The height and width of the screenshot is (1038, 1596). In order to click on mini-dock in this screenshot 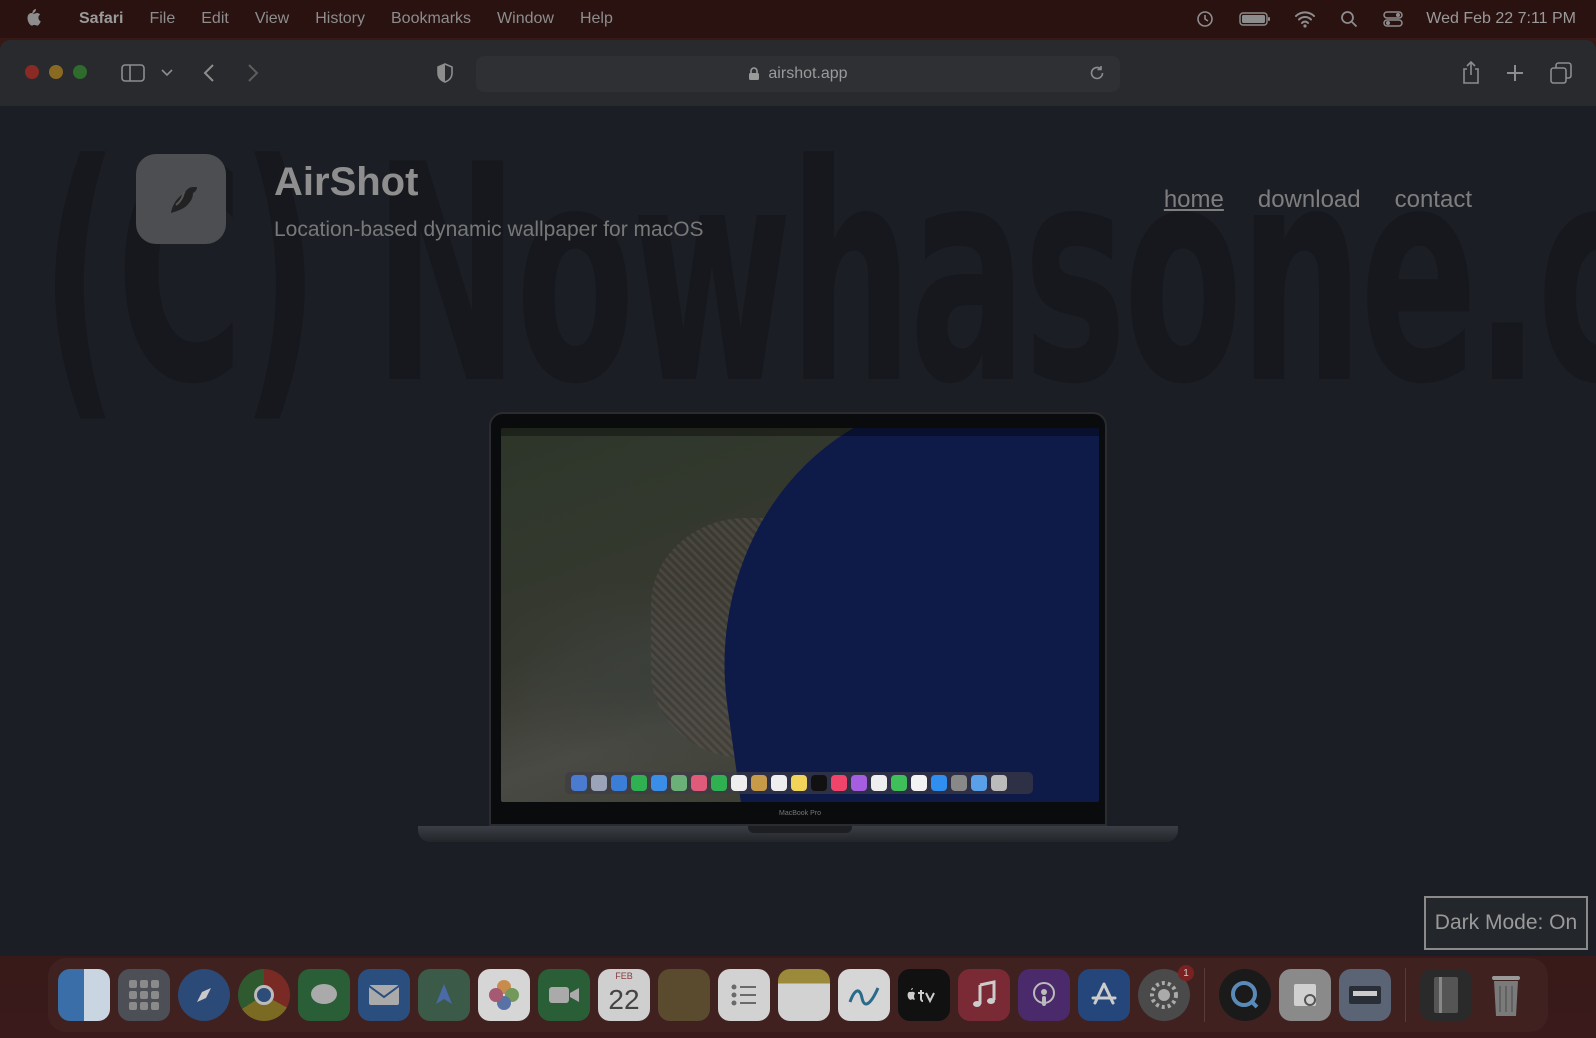, I will do `click(799, 783)`.